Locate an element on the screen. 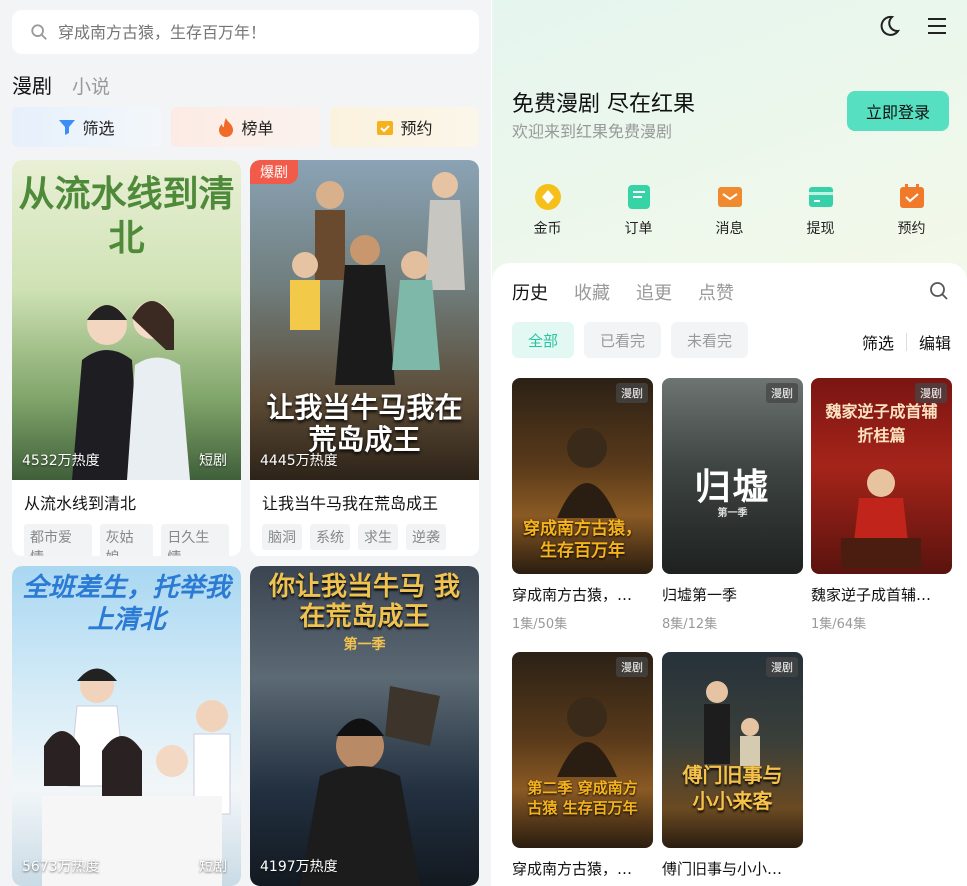  action-separator is located at coordinates (906, 342).